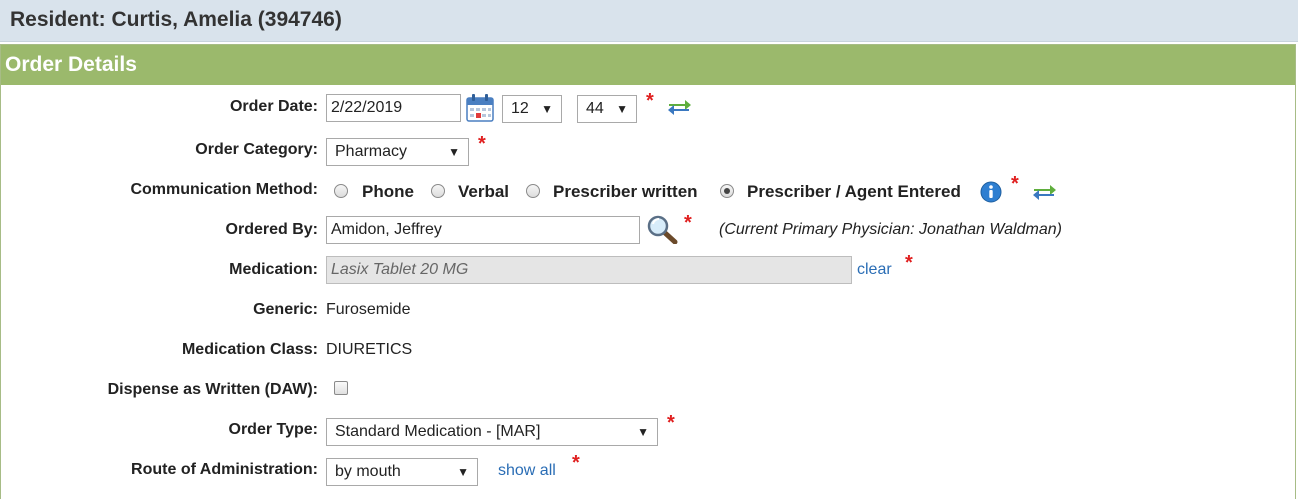  What do you see at coordinates (271, 229) in the screenshot?
I see `ordered-by-label: Ordered By:` at bounding box center [271, 229].